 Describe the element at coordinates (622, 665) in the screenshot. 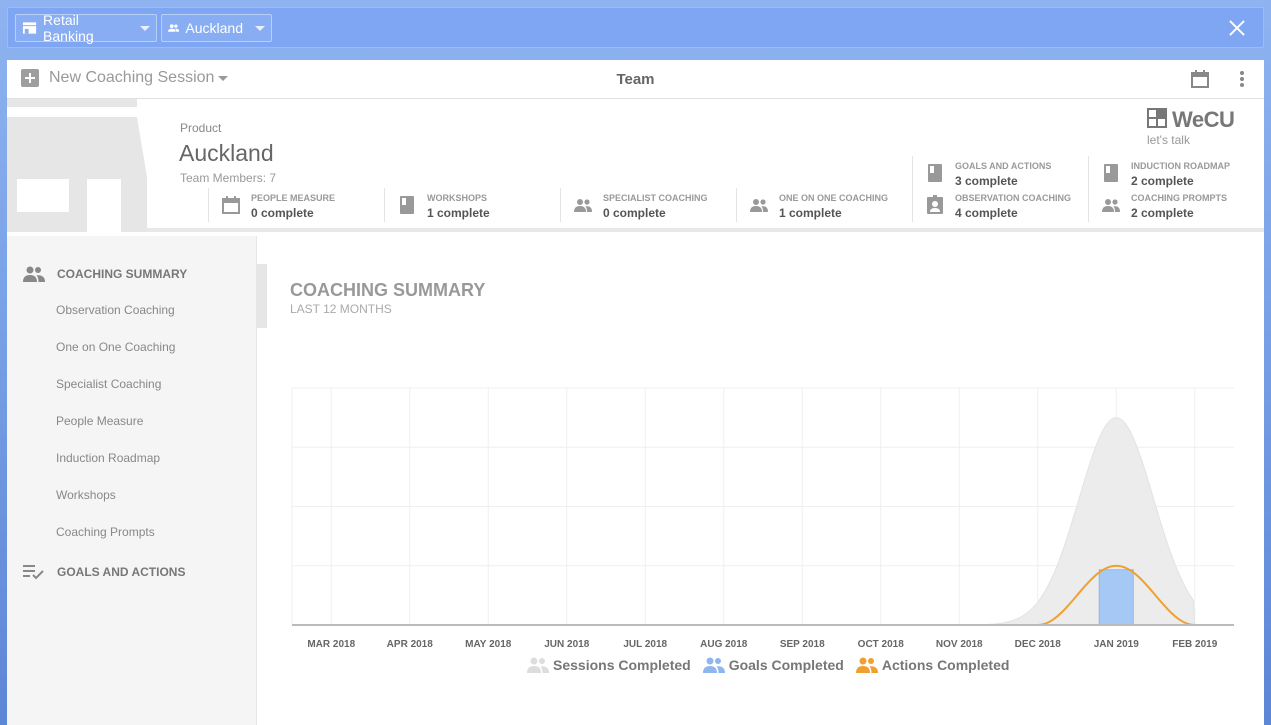

I see `legend-label: Sessions Completed` at that location.